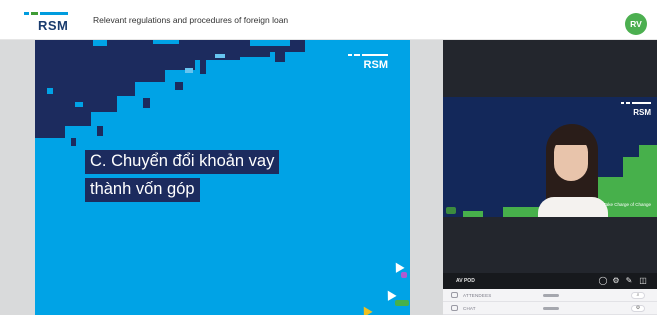  What do you see at coordinates (603, 281) in the screenshot?
I see `chat-bubbles-icon: ◯` at bounding box center [603, 281].